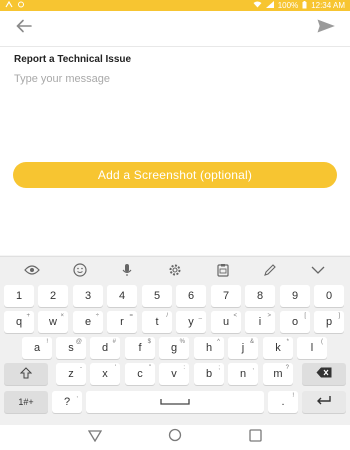 Image resolution: width=350 pixels, height=450 pixels. Describe the element at coordinates (328, 5) in the screenshot. I see `clock: 12:34 AM` at that location.